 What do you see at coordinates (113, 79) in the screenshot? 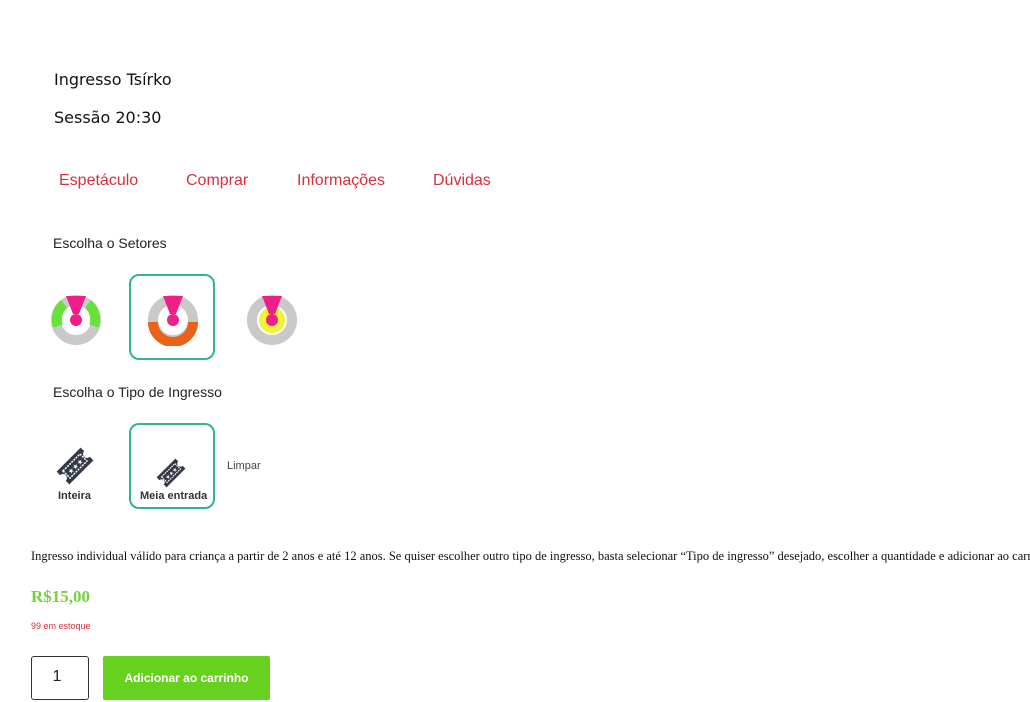
I see `product-title: Ingresso Tsírko` at bounding box center [113, 79].